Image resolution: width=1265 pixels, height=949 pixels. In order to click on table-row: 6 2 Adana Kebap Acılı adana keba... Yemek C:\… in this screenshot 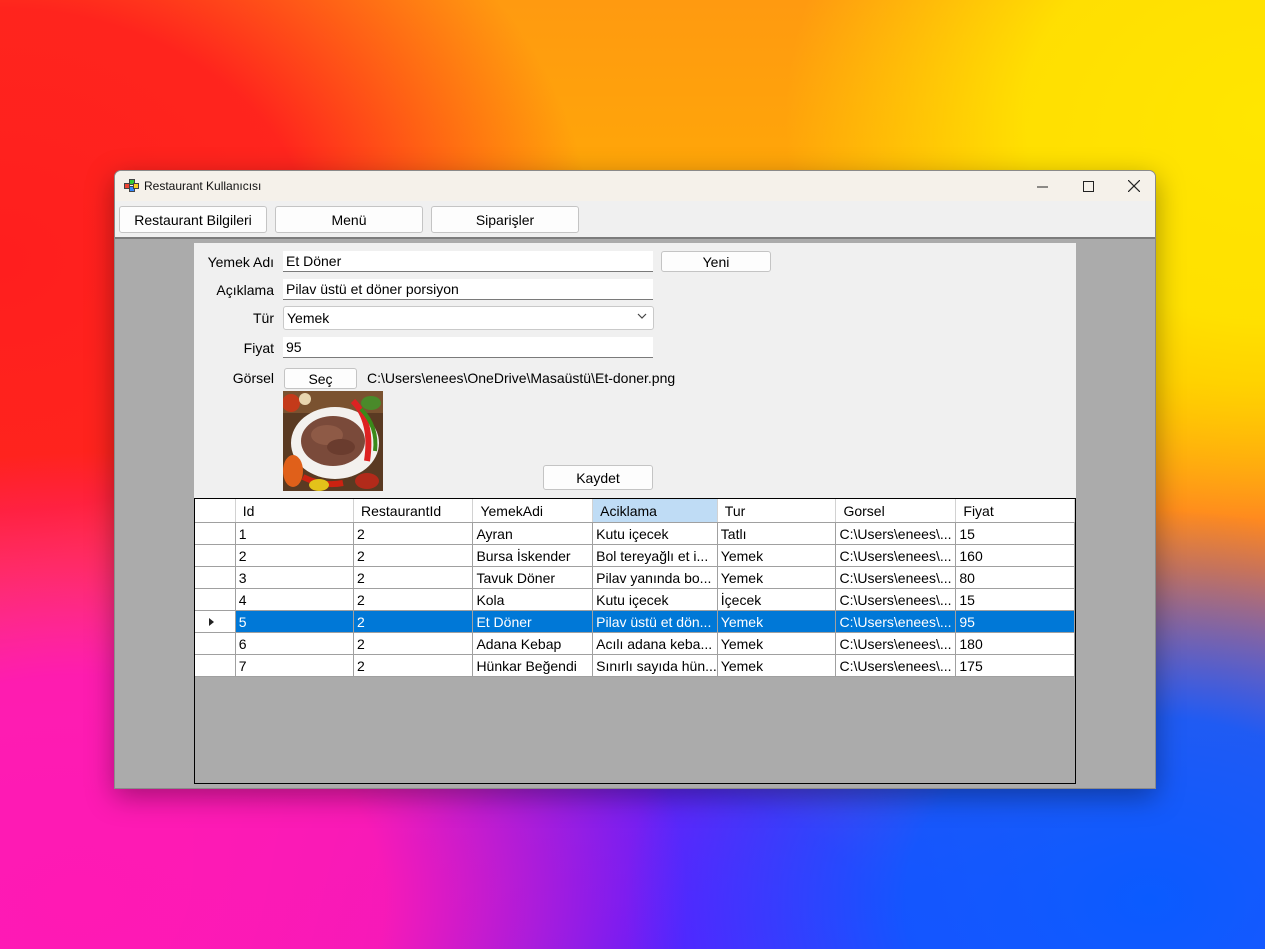, I will do `click(635, 643)`.